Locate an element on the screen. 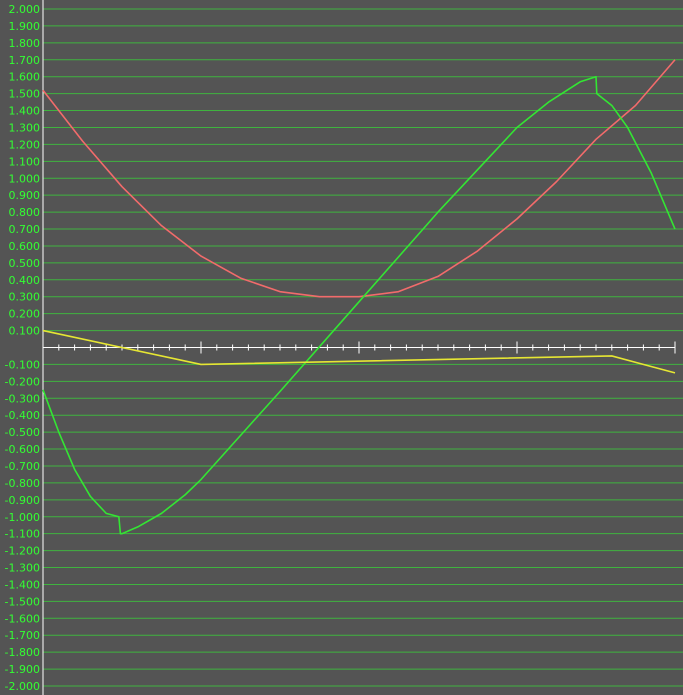 This screenshot has width=683, height=695. y-tick-label: 1.000 is located at coordinates (25, 178).